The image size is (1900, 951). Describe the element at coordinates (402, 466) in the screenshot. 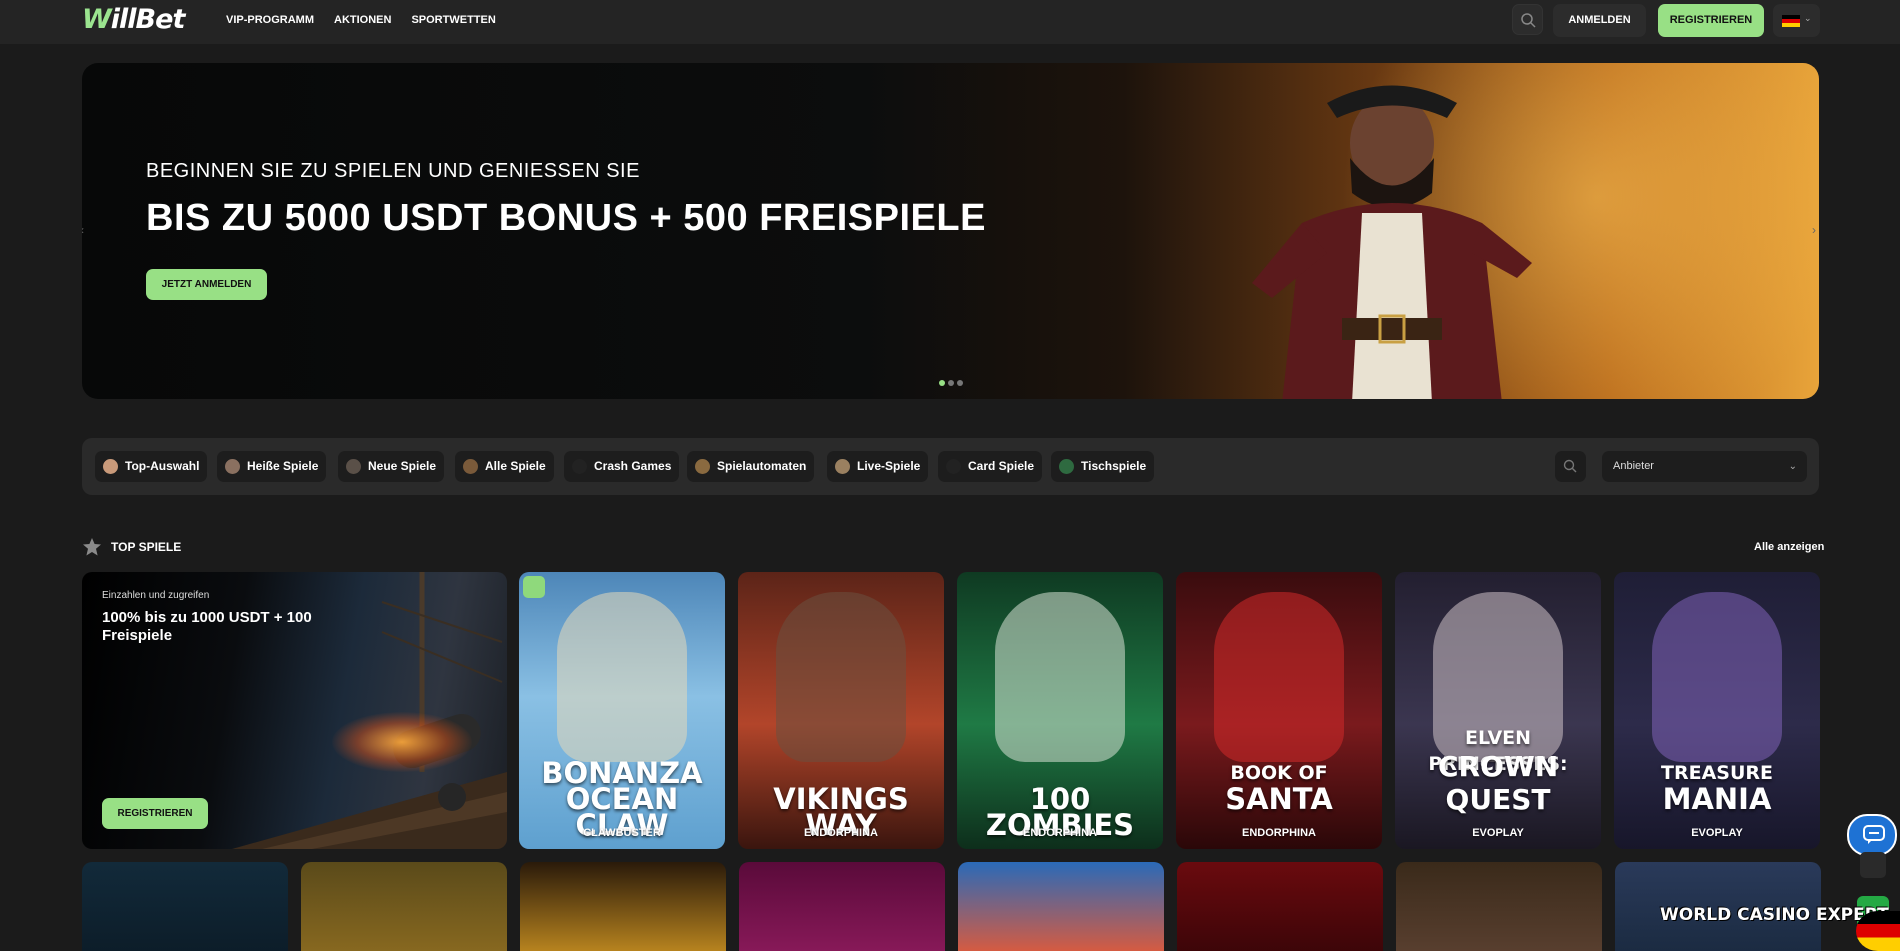

I see `category-label: Neue Spiele` at that location.